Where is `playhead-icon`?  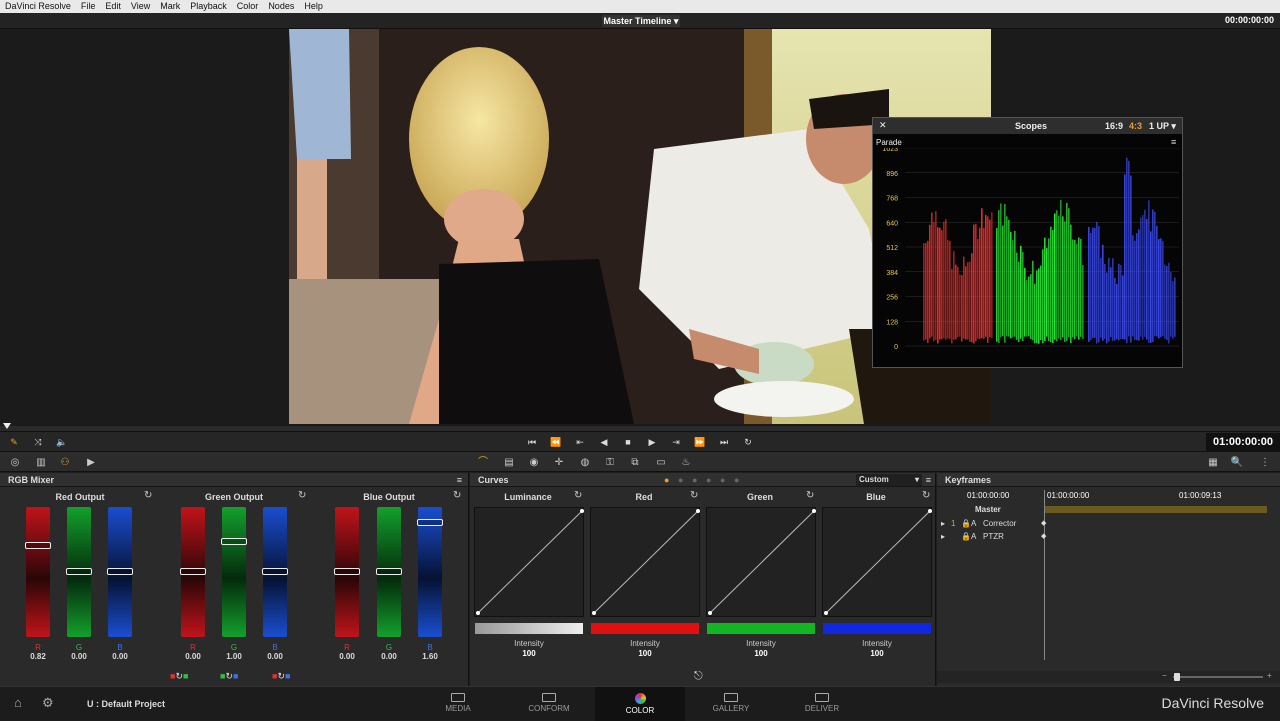
playhead-icon is located at coordinates (7, 426).